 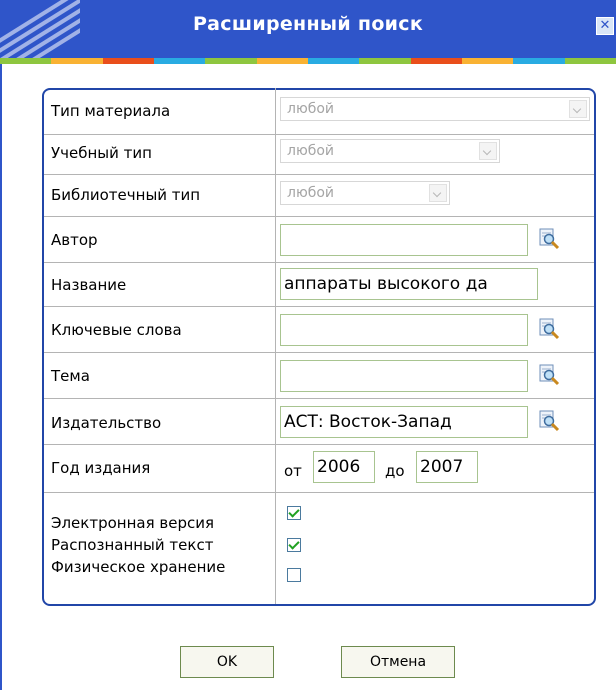 I want to click on option-label-physical: Физическое хранение, so click(x=138, y=567).